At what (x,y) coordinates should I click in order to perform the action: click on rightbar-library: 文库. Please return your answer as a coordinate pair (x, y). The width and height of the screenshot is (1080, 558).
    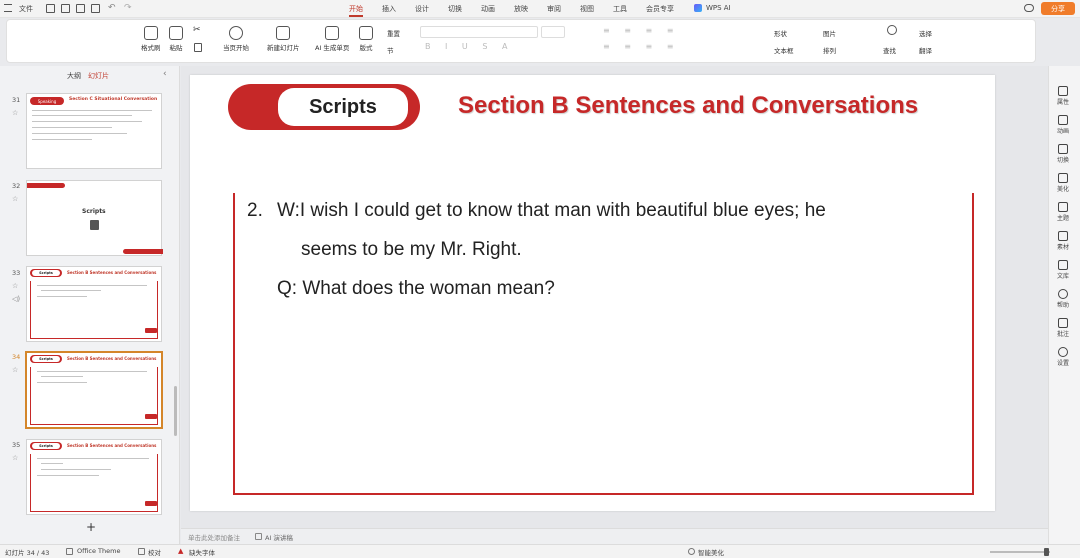
    Looking at the image, I should click on (1063, 270).